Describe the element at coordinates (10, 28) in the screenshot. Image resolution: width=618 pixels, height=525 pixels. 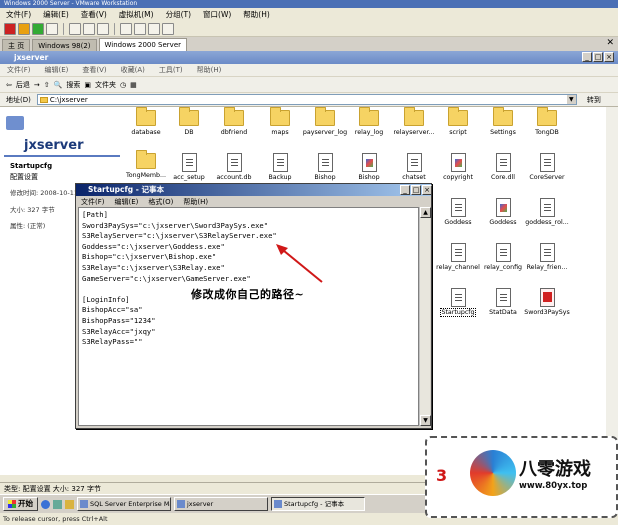
I see `stop-icon` at that location.